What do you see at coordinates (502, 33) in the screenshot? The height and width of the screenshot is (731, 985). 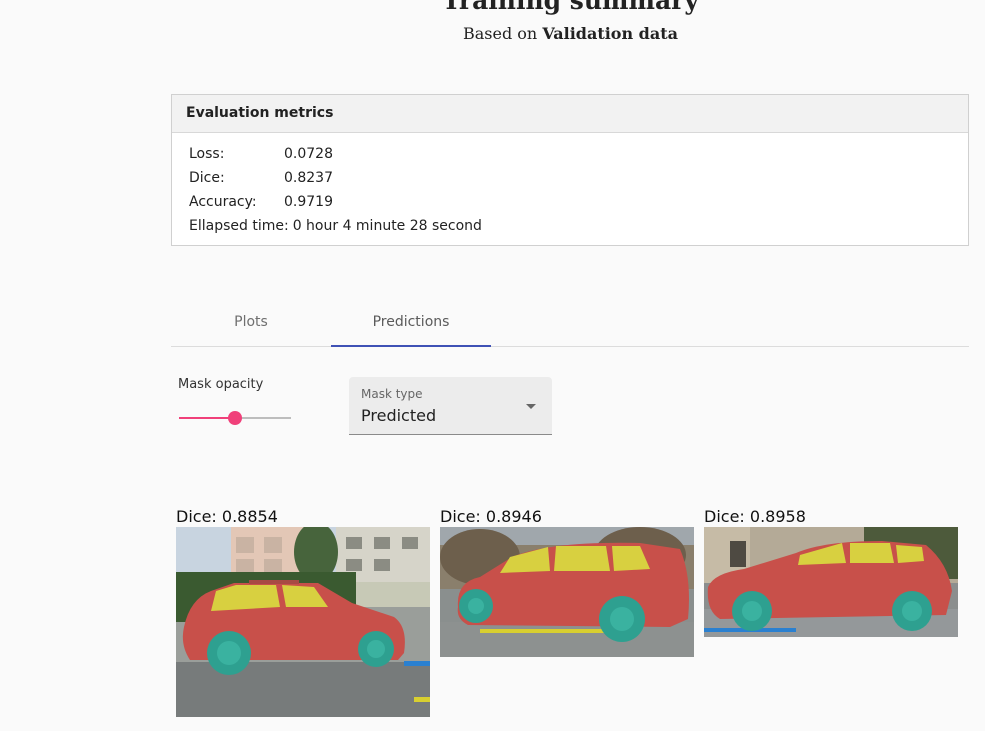 I see `subtitle-prefix: Based on` at bounding box center [502, 33].